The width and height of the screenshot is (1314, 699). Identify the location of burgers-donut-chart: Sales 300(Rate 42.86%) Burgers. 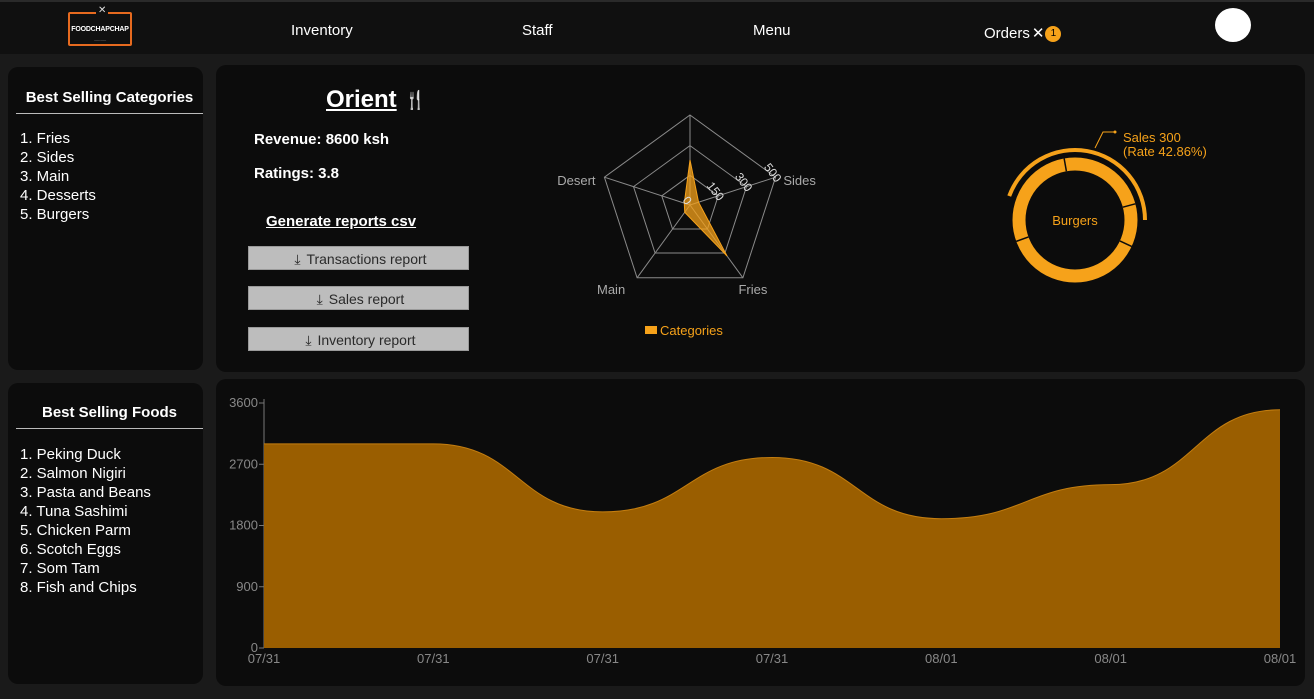
(1107, 206).